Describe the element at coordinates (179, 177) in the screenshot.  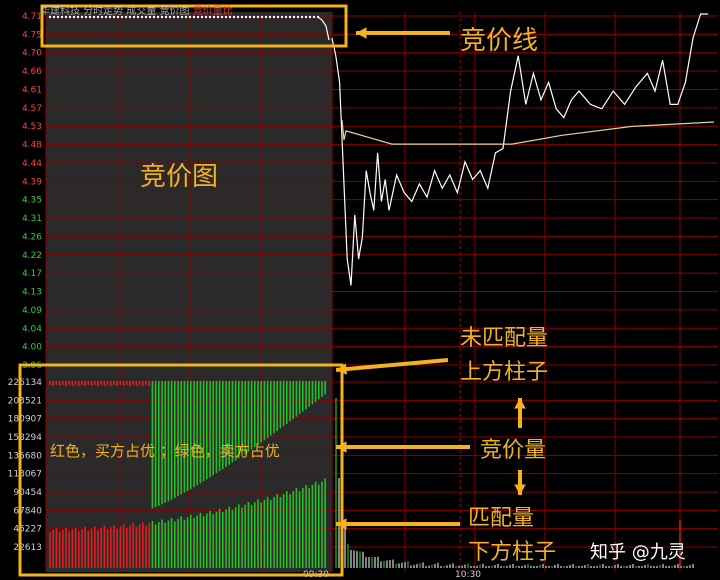
I see `auction-chart-annotation: 竞价图` at that location.